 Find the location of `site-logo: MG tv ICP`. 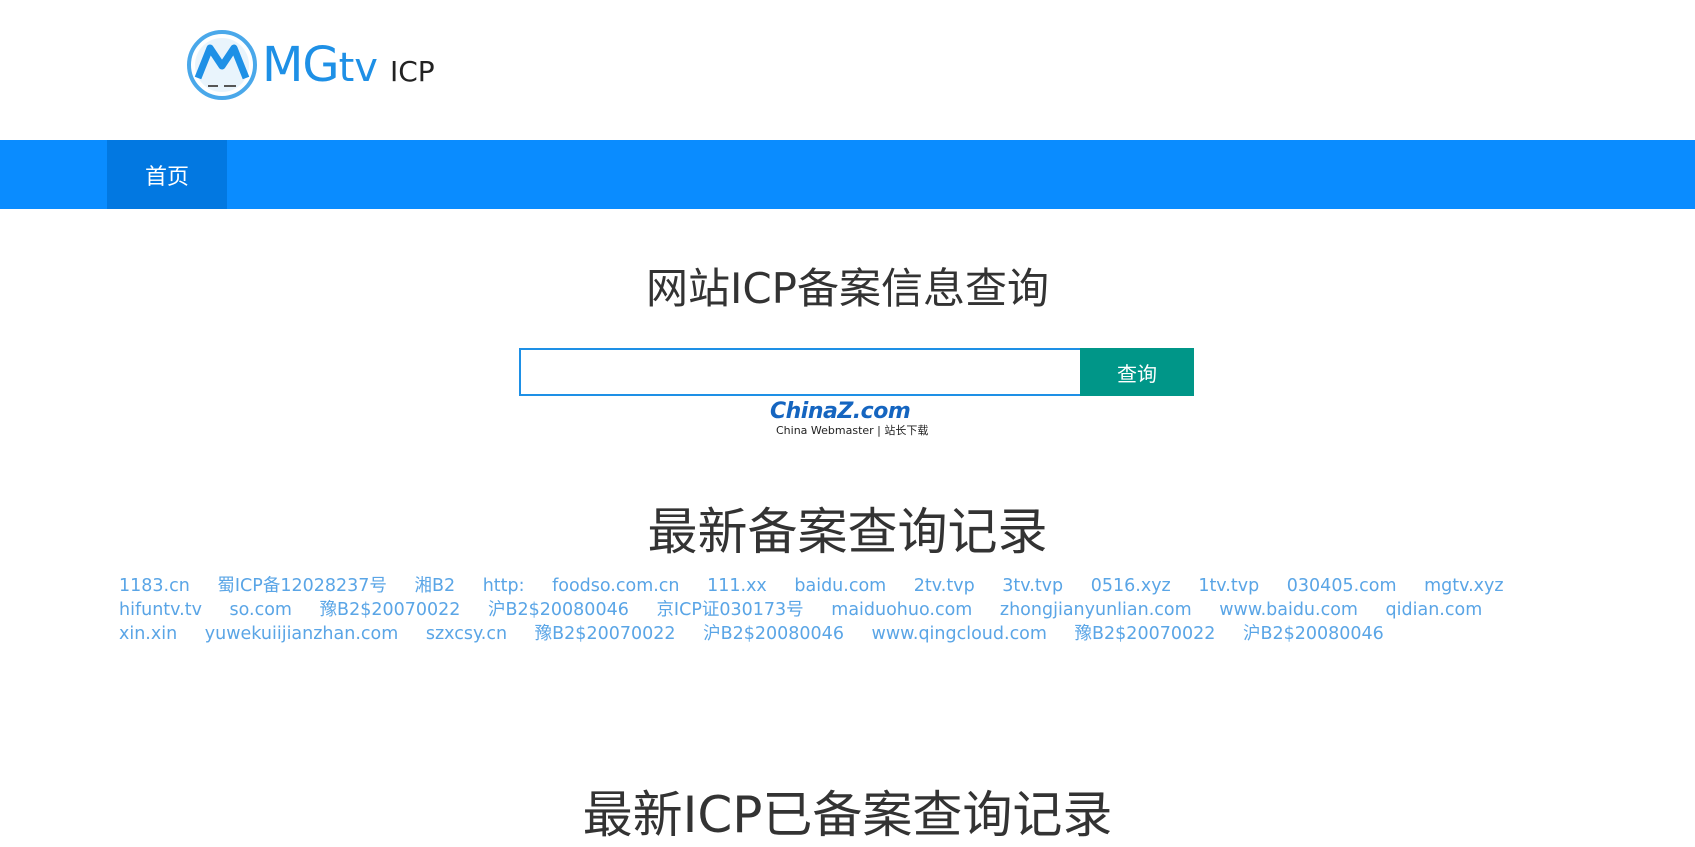

site-logo: MG tv ICP is located at coordinates (309, 65).